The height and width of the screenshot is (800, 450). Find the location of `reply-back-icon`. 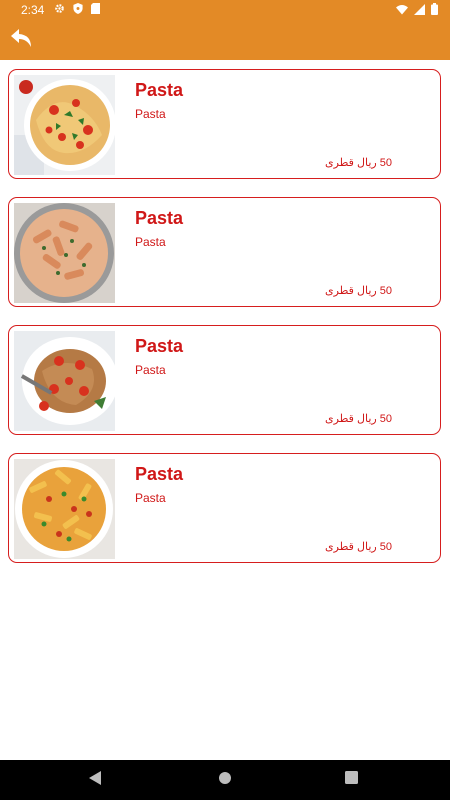

reply-back-icon is located at coordinates (22, 40).